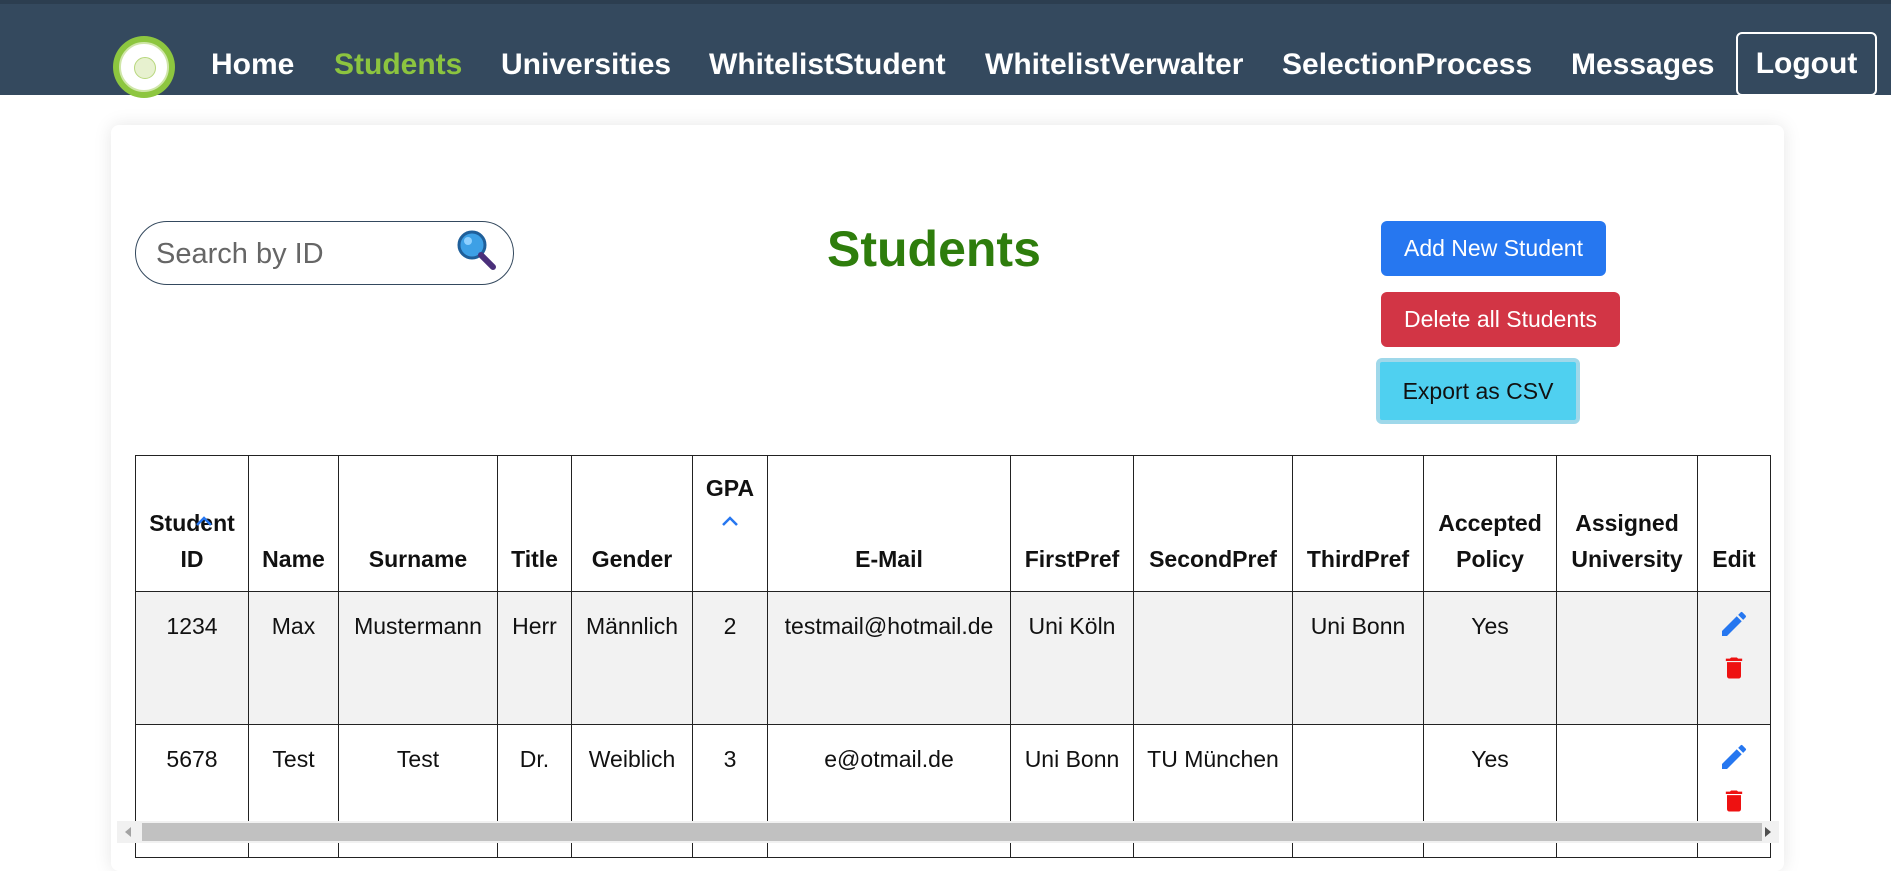 The width and height of the screenshot is (1891, 871). Describe the element at coordinates (632, 658) in the screenshot. I see `cell-gender: Männlich` at that location.